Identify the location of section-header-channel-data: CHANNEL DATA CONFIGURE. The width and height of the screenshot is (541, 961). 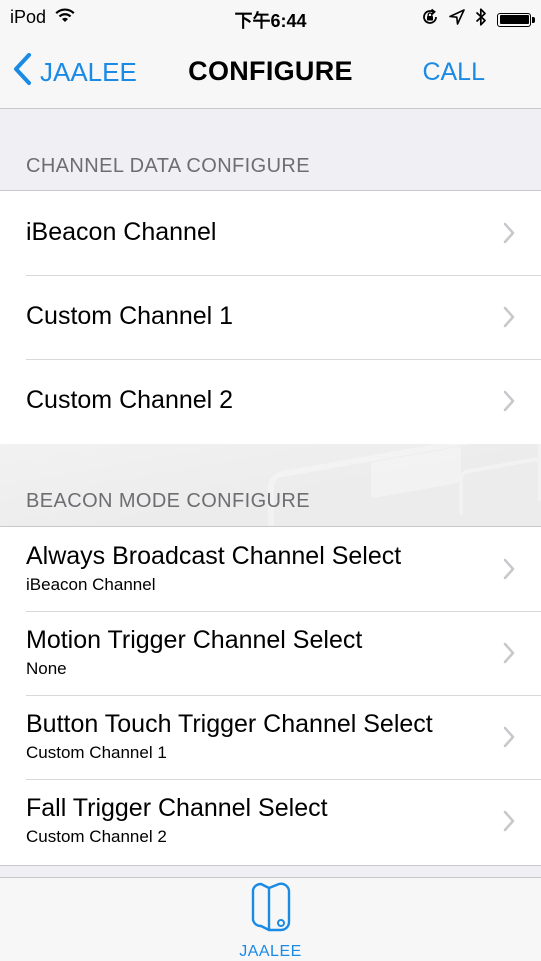
(168, 166).